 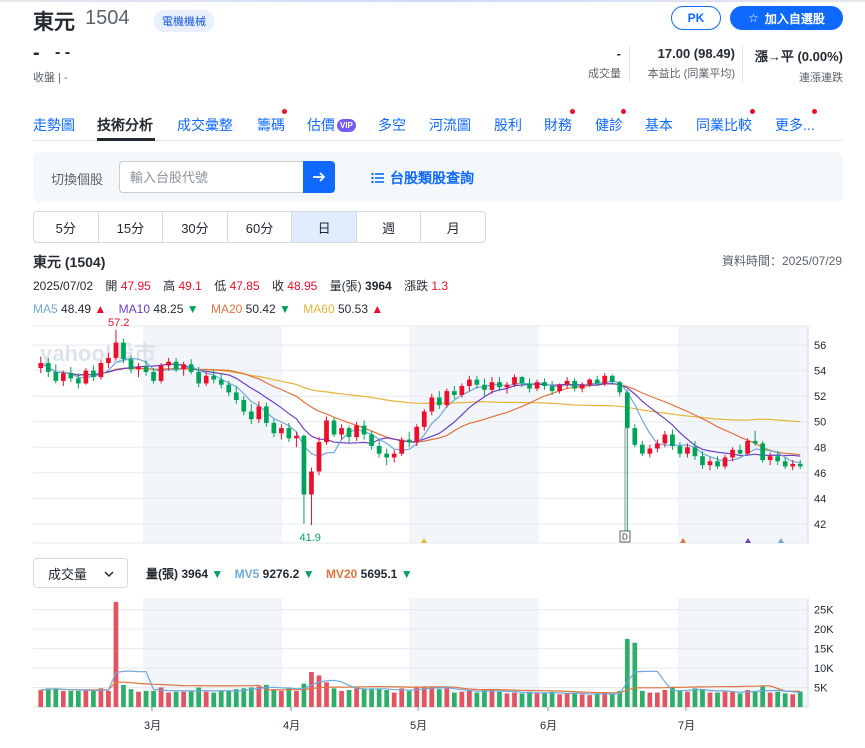 What do you see at coordinates (743, 434) in the screenshot?
I see `month-band` at bounding box center [743, 434].